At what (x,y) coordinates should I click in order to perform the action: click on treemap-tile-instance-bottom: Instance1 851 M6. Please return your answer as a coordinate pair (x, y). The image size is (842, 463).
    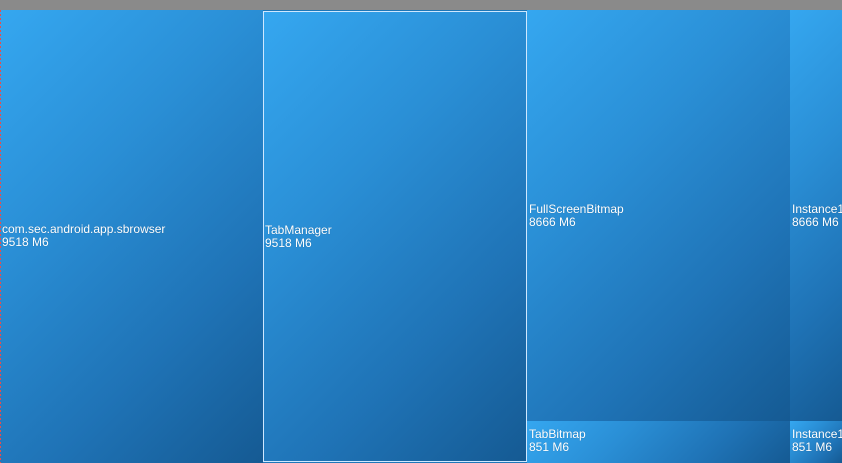
    Looking at the image, I should click on (816, 442).